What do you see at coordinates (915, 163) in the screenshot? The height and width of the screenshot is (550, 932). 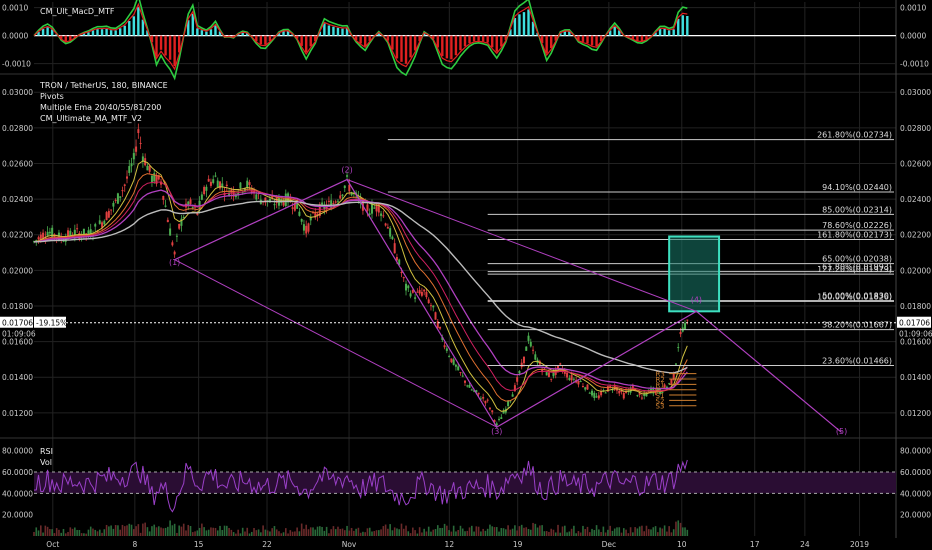 I see `y-tick-label-right: 0.02600` at bounding box center [915, 163].